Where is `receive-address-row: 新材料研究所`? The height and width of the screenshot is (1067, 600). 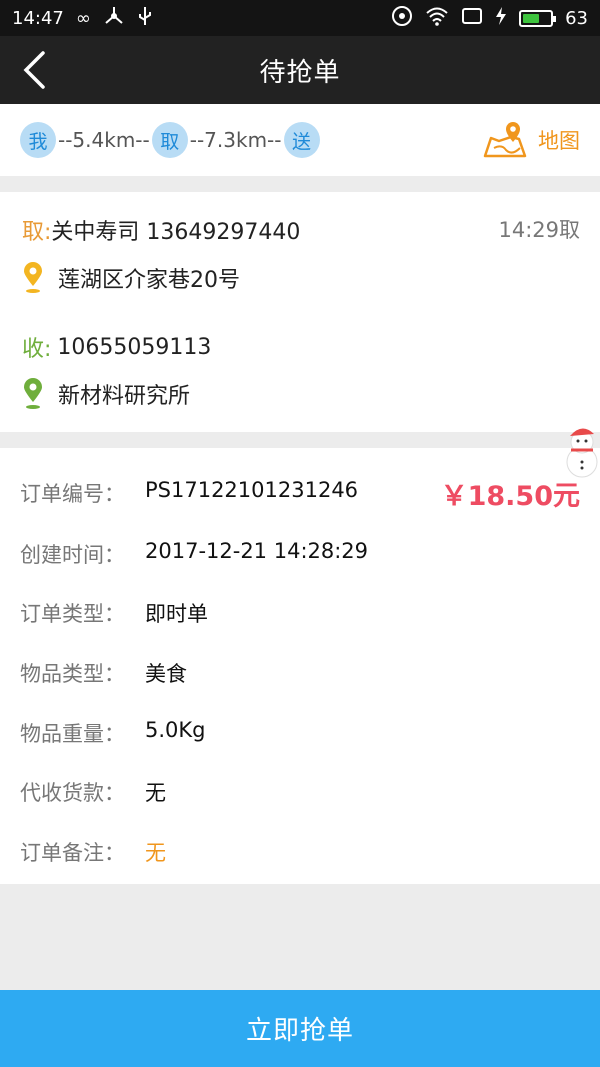 receive-address-row: 新材料研究所 is located at coordinates (106, 394).